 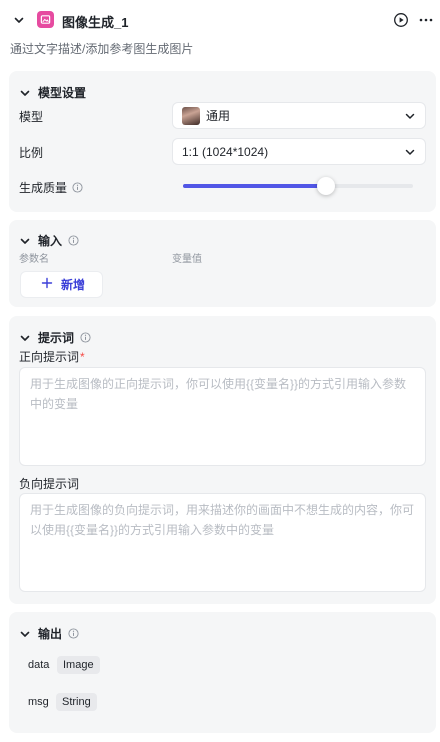 I want to click on image-generation-icon, so click(x=45, y=19).